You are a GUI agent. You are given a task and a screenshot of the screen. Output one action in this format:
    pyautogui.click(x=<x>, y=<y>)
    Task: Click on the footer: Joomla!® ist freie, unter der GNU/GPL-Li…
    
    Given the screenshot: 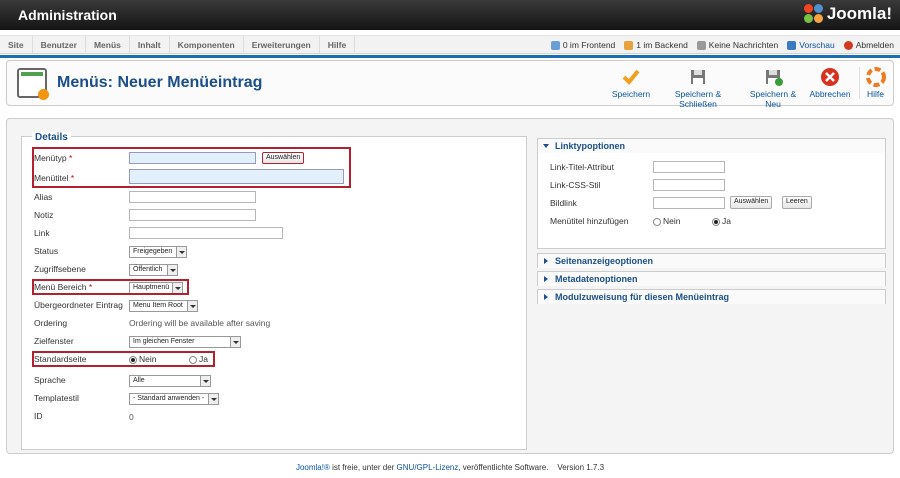 What is the action you would take?
    pyautogui.click(x=450, y=467)
    